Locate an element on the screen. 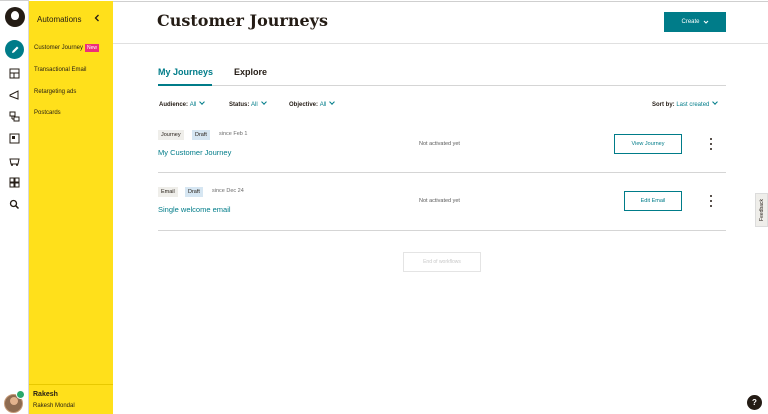 This screenshot has height=414, width=768. view-journey-button: View Journey is located at coordinates (648, 144).